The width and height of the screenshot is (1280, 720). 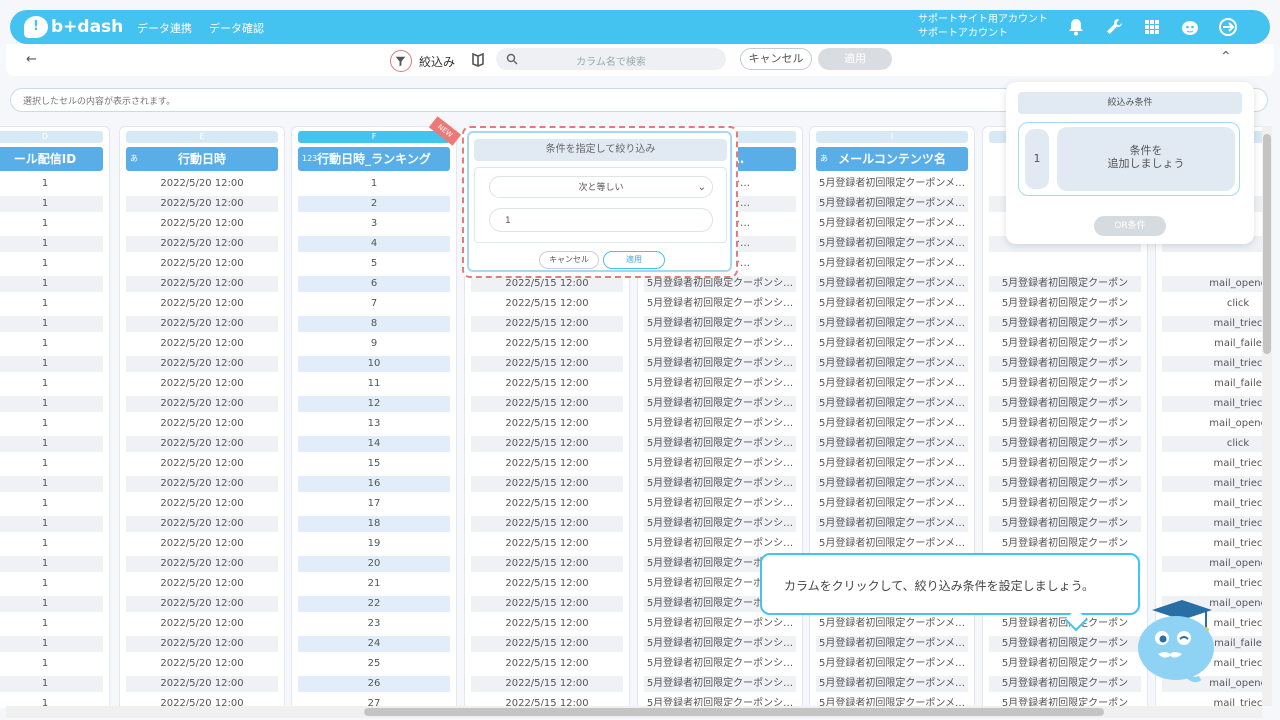 I want to click on table-cell: 9, so click(x=374, y=344).